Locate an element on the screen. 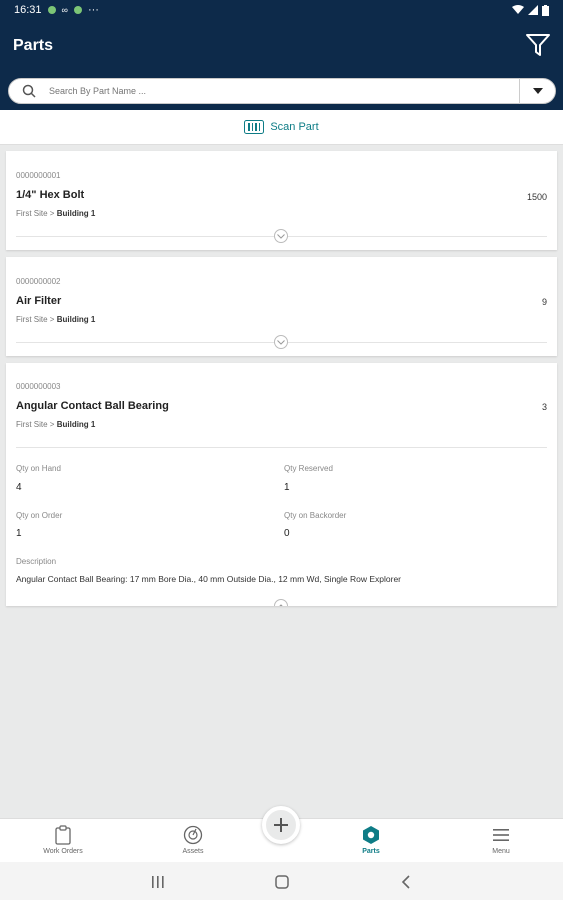 Image resolution: width=563 pixels, height=900 pixels. search-input is located at coordinates (284, 91).